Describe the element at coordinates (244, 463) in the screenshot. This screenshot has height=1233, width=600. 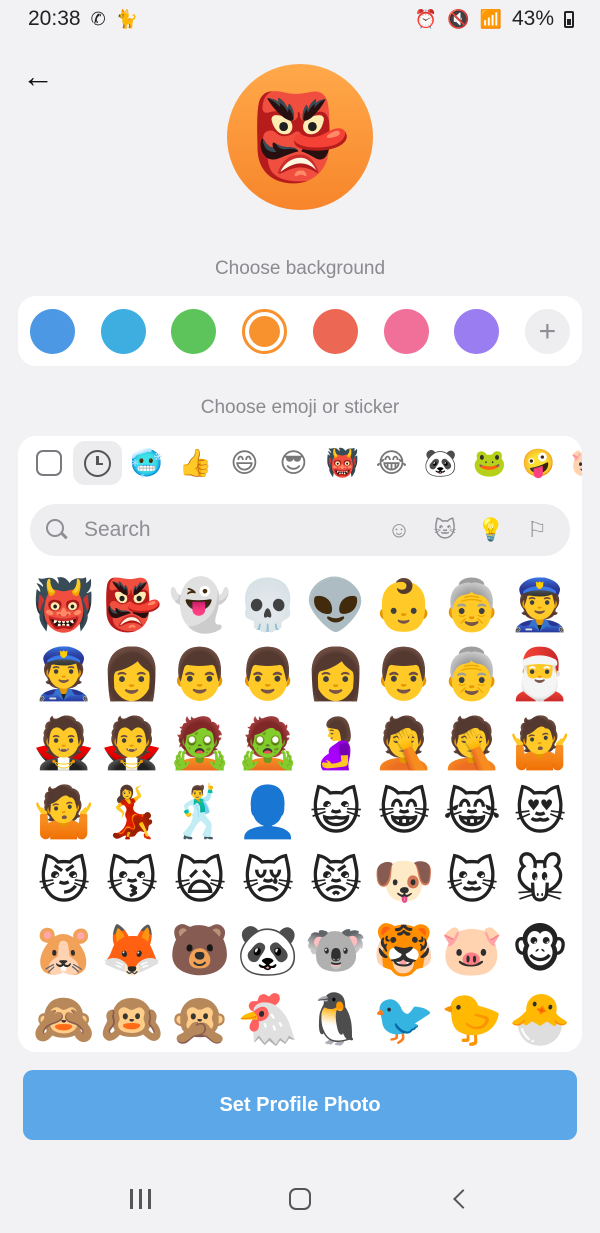
I see `tab-emoji-2: 😄` at that location.